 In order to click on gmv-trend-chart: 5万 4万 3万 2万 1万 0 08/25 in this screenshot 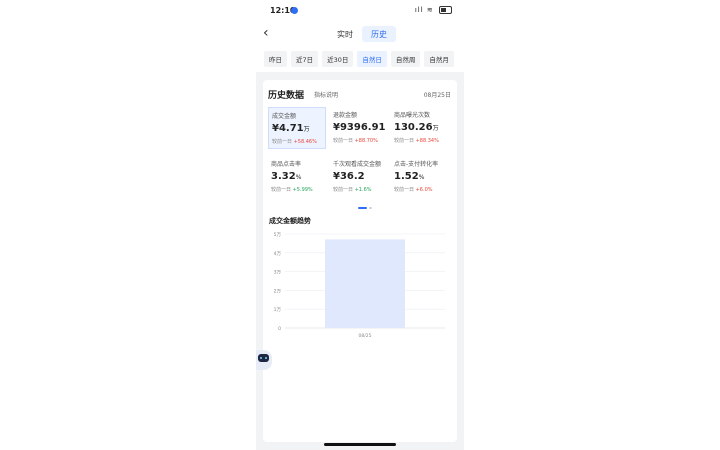, I will do `click(359, 285)`.